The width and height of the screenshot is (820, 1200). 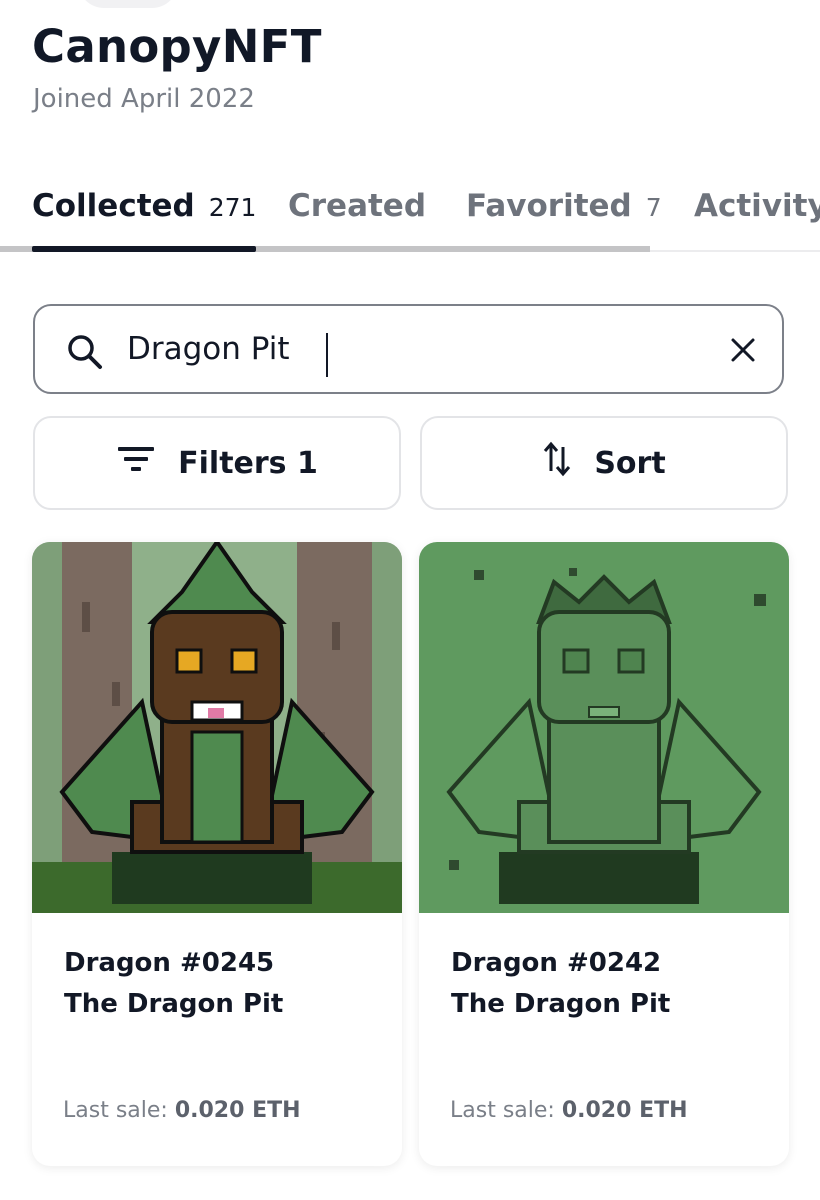 I want to click on search-box, so click(x=408, y=349).